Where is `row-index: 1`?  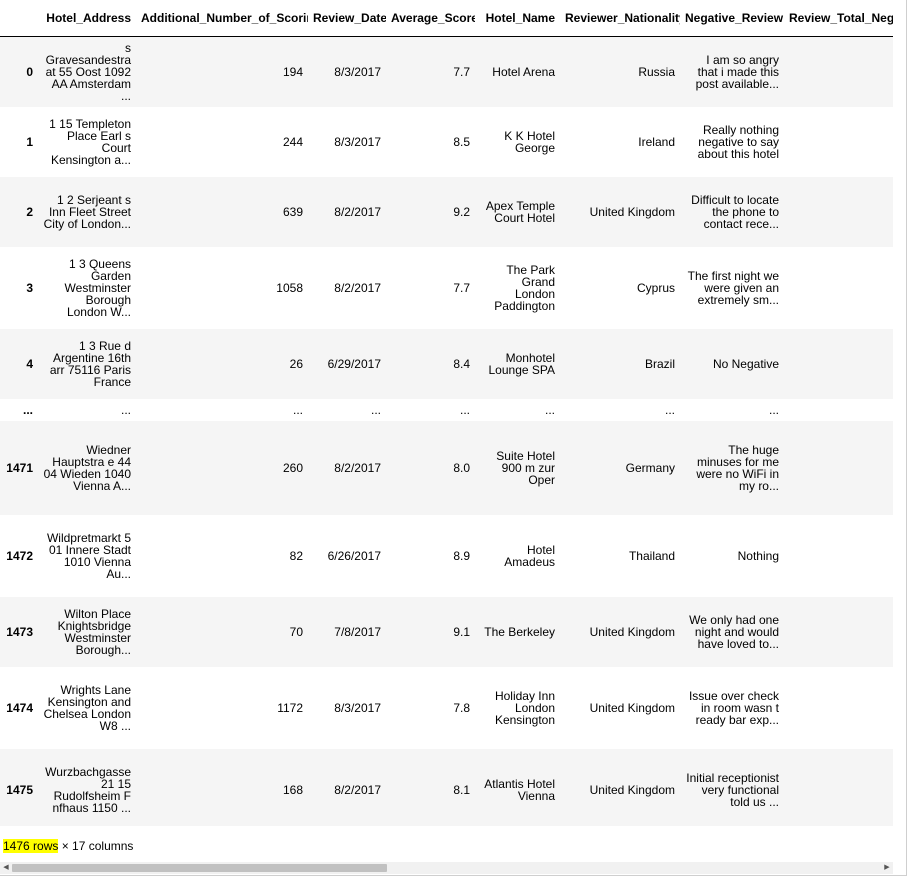
row-index: 1 is located at coordinates (29, 141).